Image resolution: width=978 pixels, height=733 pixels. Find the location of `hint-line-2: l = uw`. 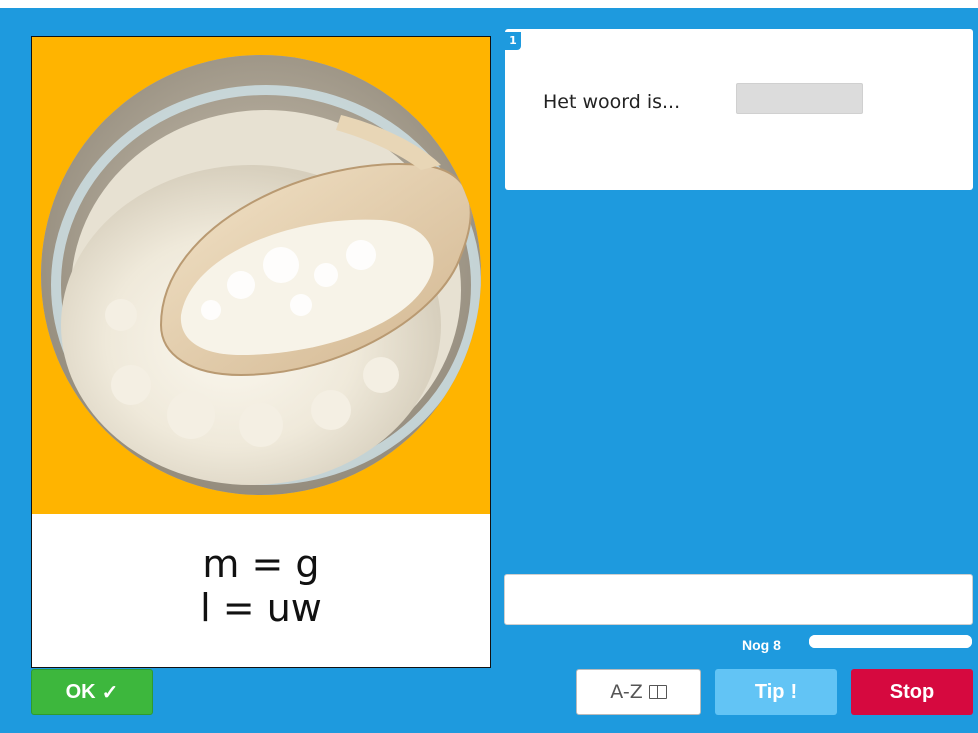

hint-line-2: l = uw is located at coordinates (261, 608).